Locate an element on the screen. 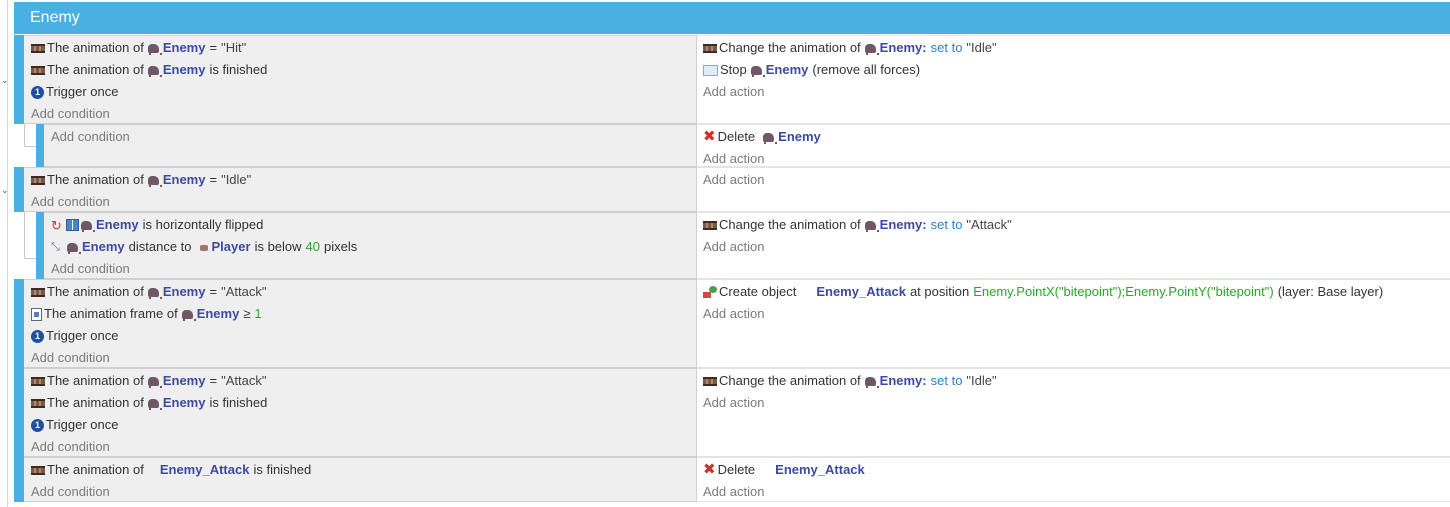 The width and height of the screenshot is (1450, 507). delete-icon: ✖ is located at coordinates (709, 469).